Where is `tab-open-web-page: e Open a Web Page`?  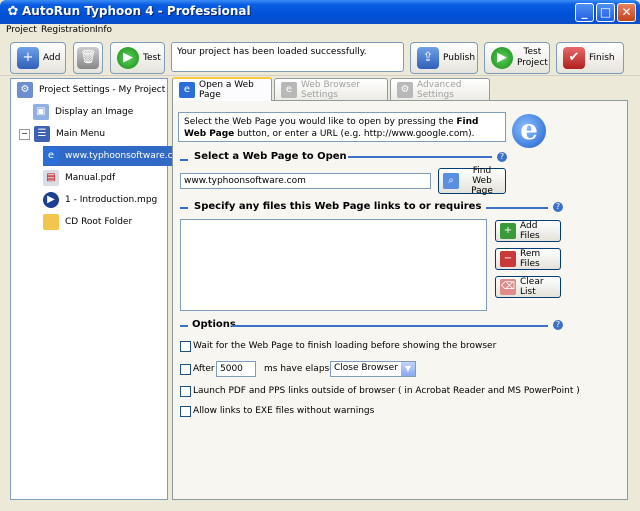
tab-open-web-page: e Open a Web Page is located at coordinates (222, 89).